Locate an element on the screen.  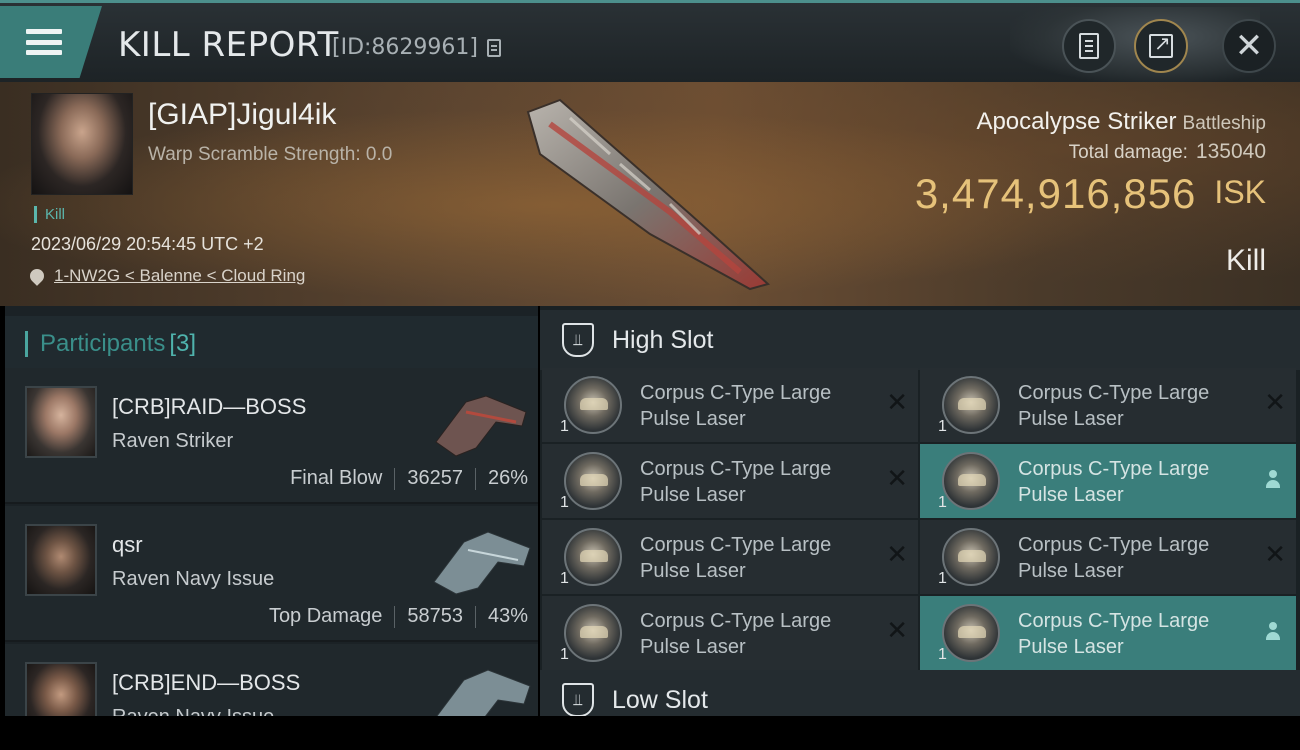
high-slot-title: High Slot is located at coordinates (663, 339).